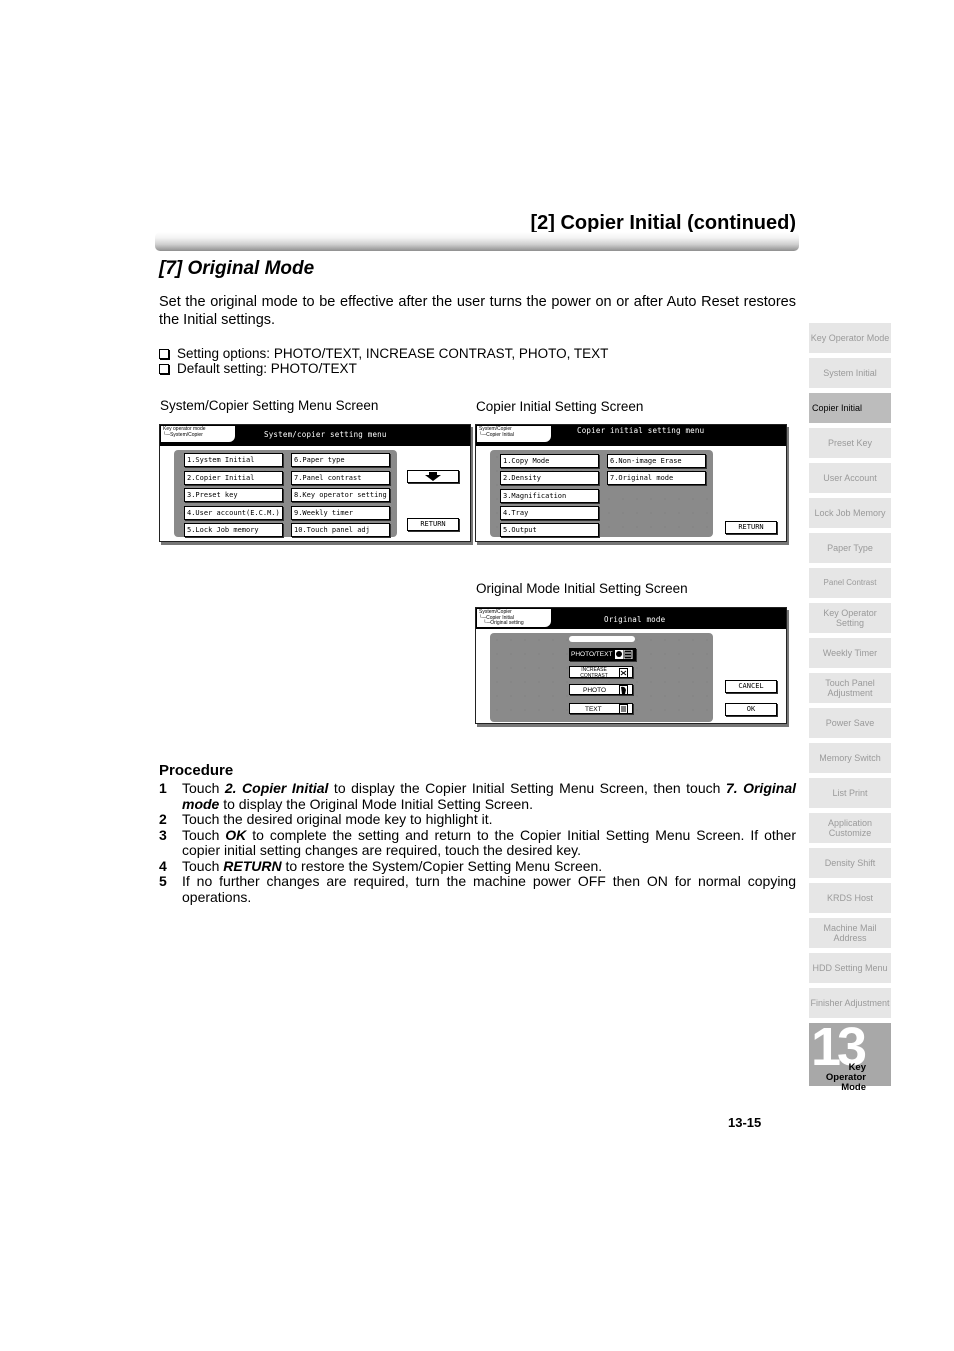 The width and height of the screenshot is (954, 1351). I want to click on breadcrumb: System/Copier └─Copier Initial, so click(514, 434).